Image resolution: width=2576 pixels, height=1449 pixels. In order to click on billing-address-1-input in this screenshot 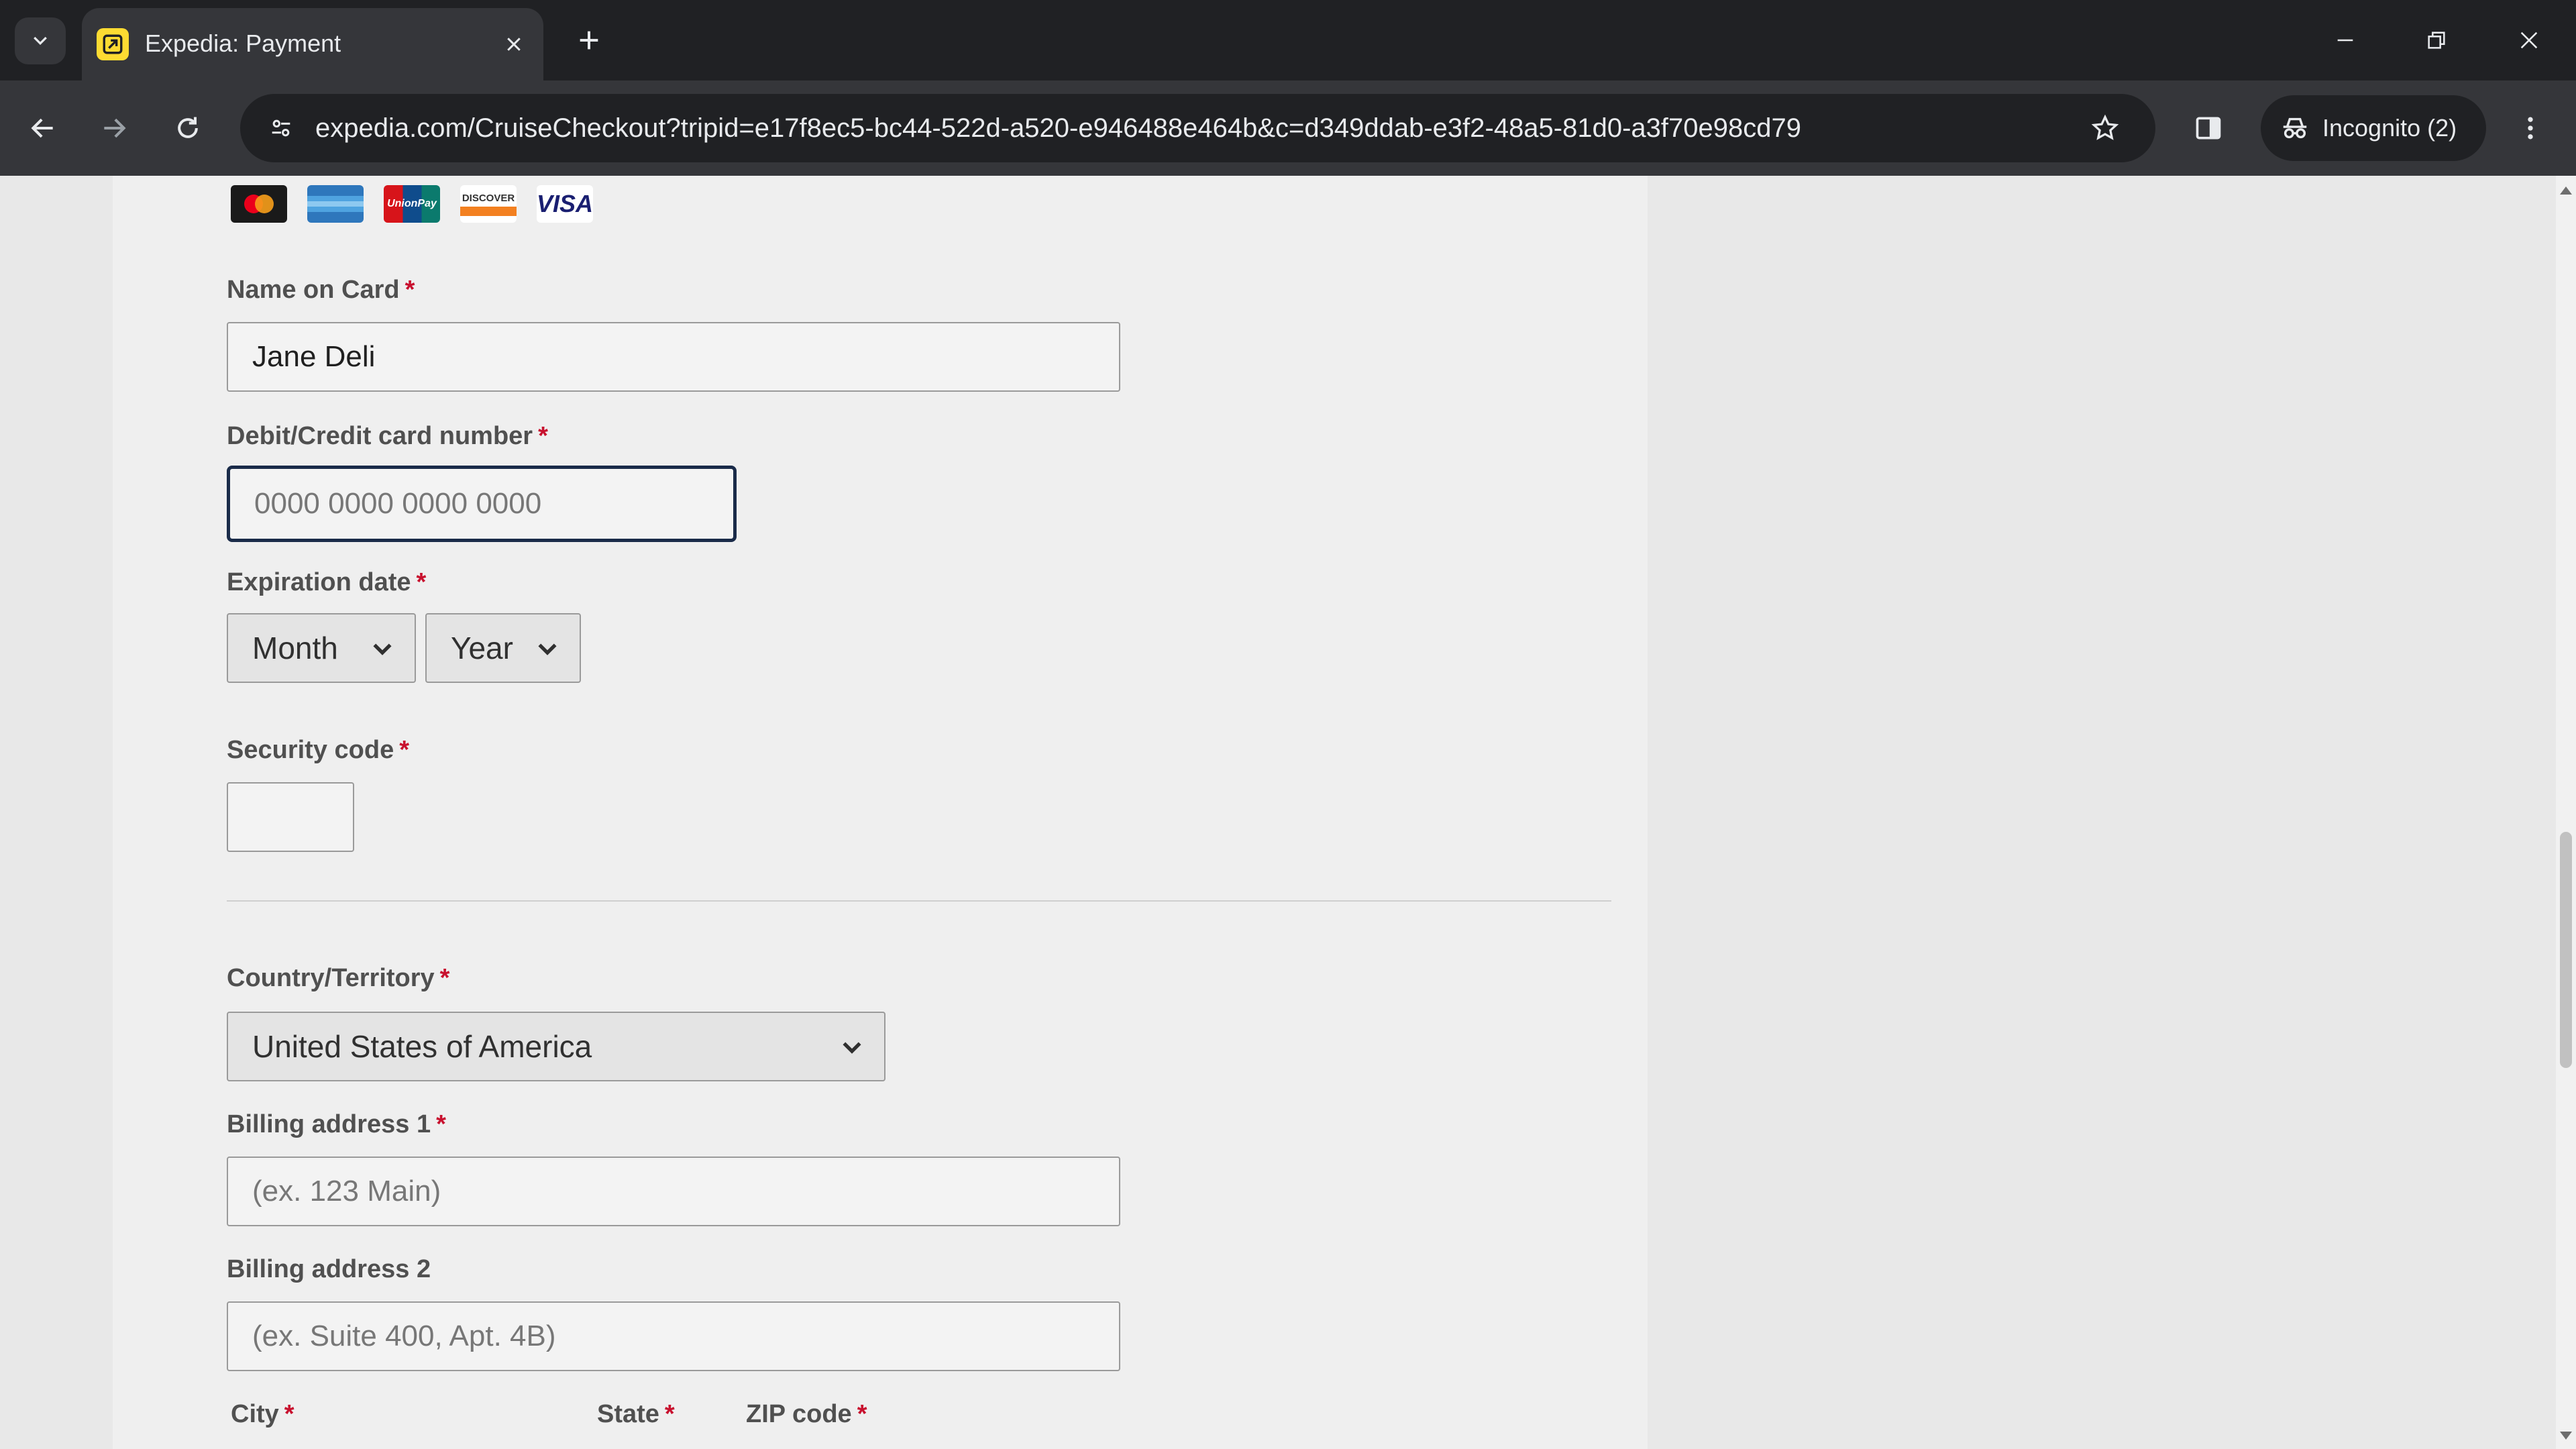, I will do `click(673, 1191)`.